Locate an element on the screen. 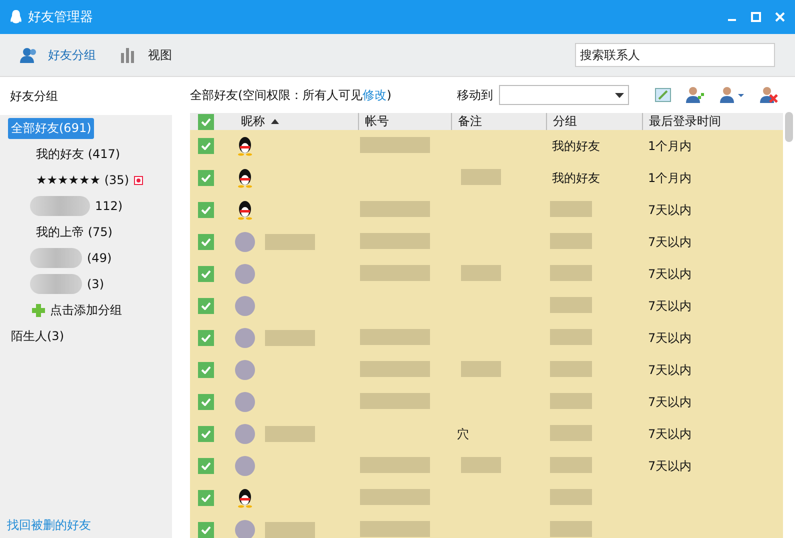 This screenshot has width=795, height=538. column-header: 昵称 is located at coordinates (296, 121).